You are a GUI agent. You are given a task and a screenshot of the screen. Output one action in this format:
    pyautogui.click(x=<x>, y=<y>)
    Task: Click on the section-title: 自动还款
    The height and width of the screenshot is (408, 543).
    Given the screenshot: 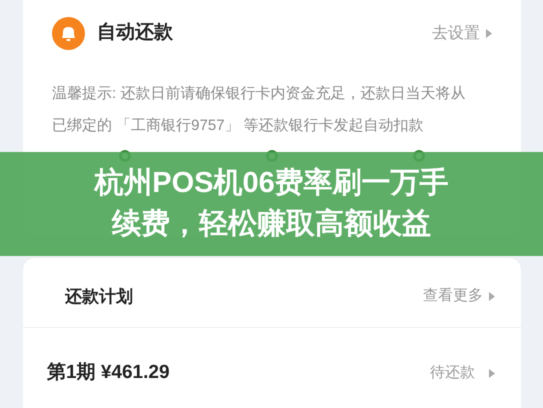 What is the action you would take?
    pyautogui.click(x=135, y=33)
    